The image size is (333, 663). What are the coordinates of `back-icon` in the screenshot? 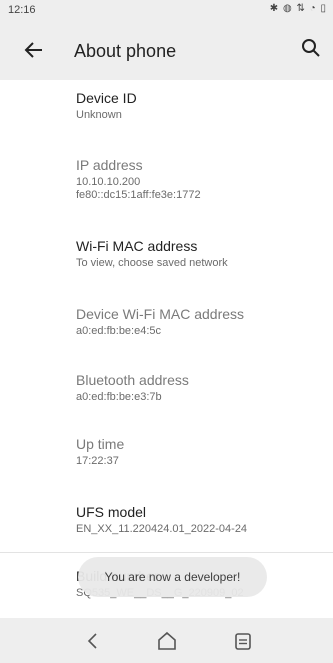 It's located at (93, 641).